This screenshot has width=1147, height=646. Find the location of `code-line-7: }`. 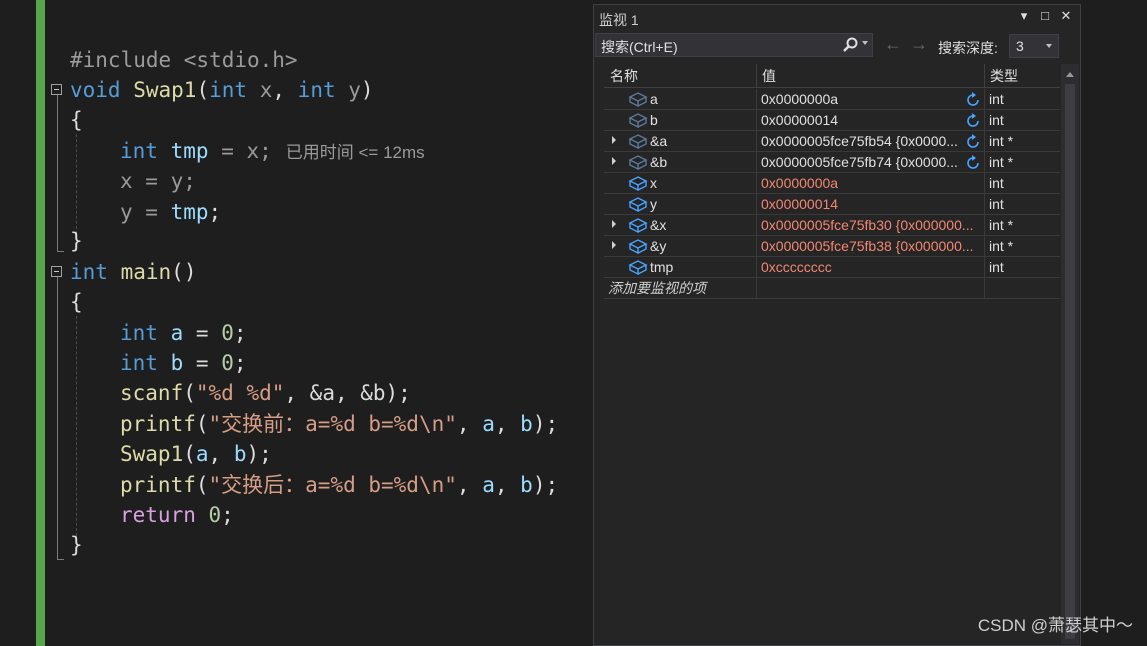

code-line-7: } is located at coordinates (76, 241).